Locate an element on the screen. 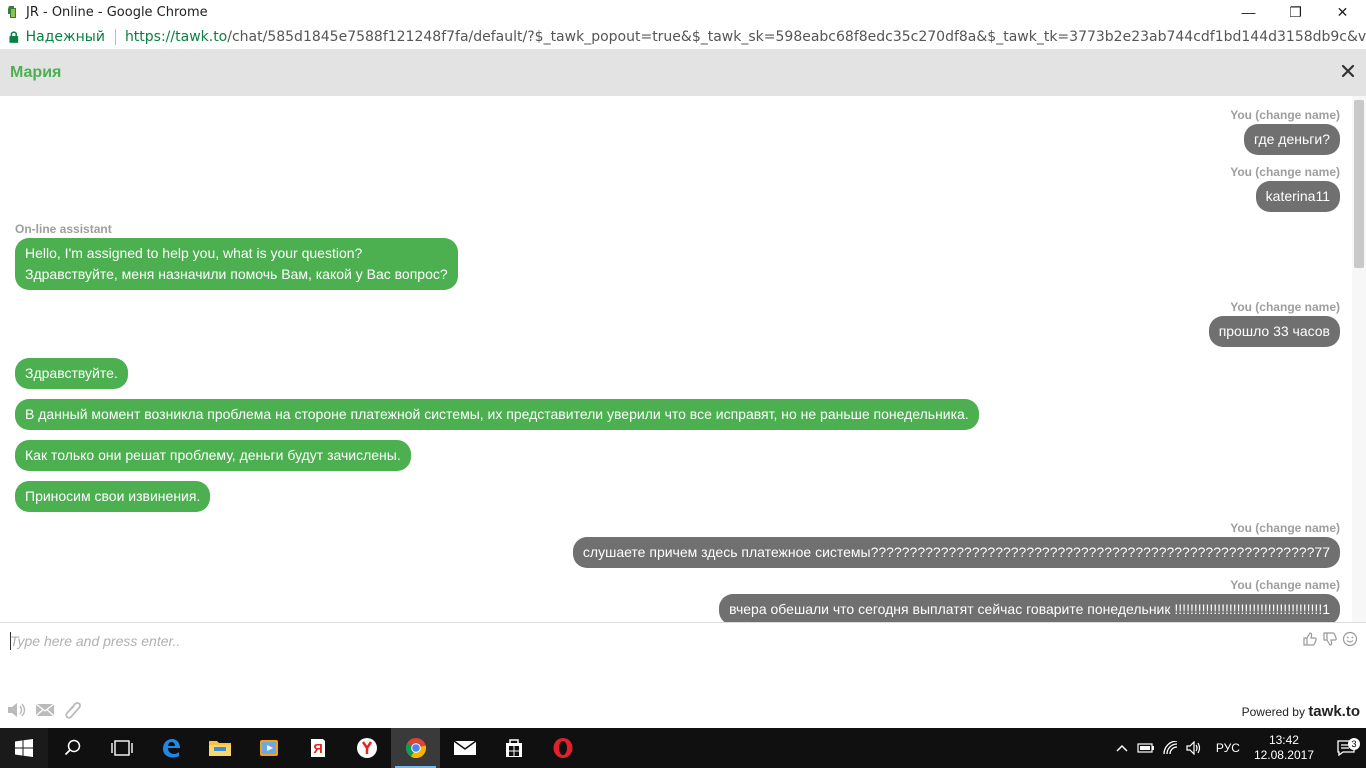 This screenshot has width=1366, height=768. search-icon is located at coordinates (72, 747).